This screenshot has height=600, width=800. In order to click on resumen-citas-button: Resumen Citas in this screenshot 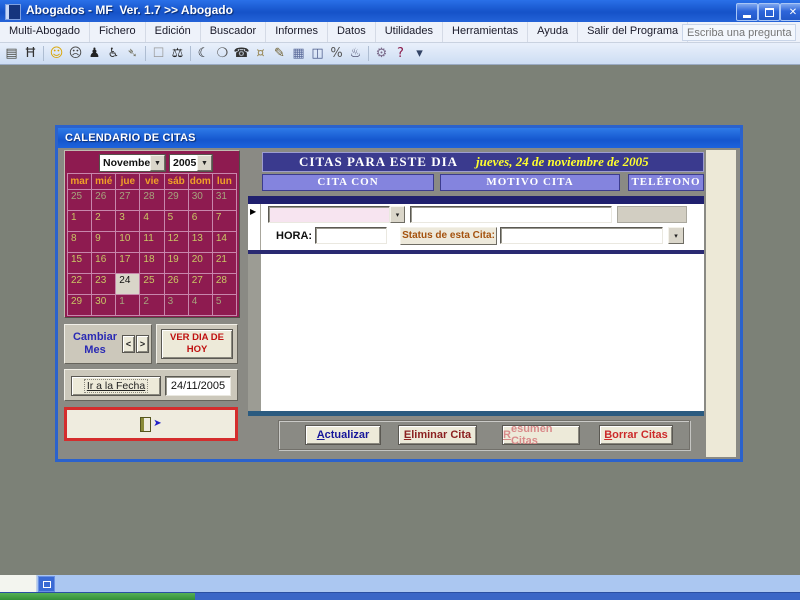, I will do `click(541, 435)`.